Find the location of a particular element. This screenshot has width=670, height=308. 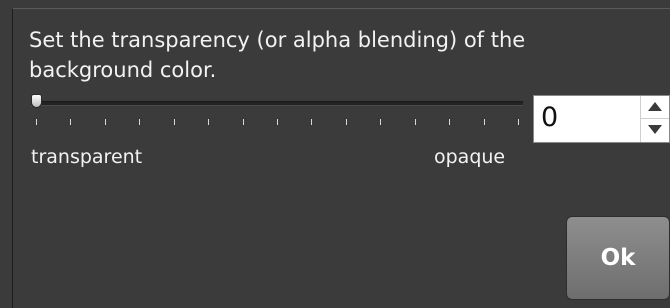

spinbox-value: 0 is located at coordinates (549, 117).